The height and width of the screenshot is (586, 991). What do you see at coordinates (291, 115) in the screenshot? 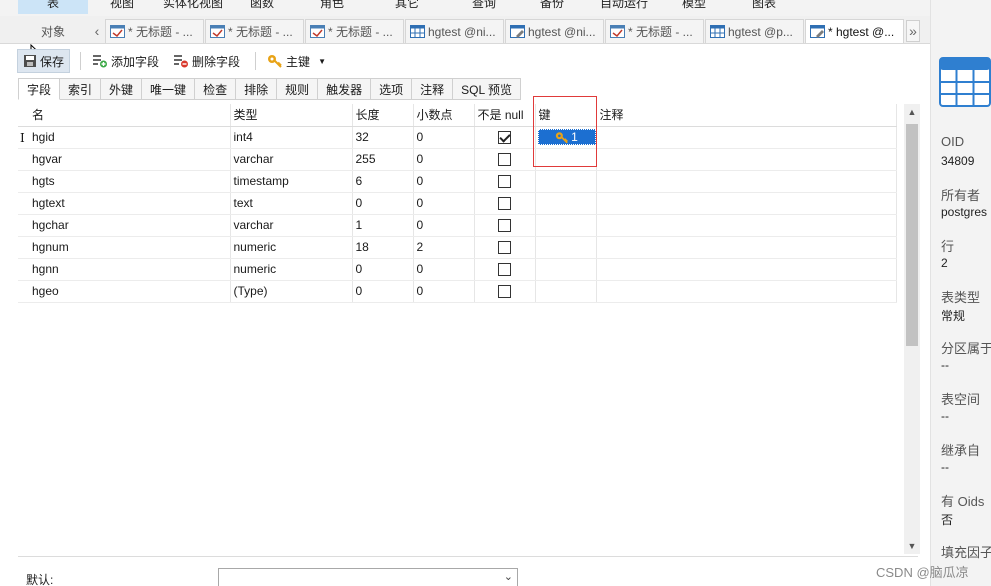
I see `column-header-type: 类型` at bounding box center [291, 115].